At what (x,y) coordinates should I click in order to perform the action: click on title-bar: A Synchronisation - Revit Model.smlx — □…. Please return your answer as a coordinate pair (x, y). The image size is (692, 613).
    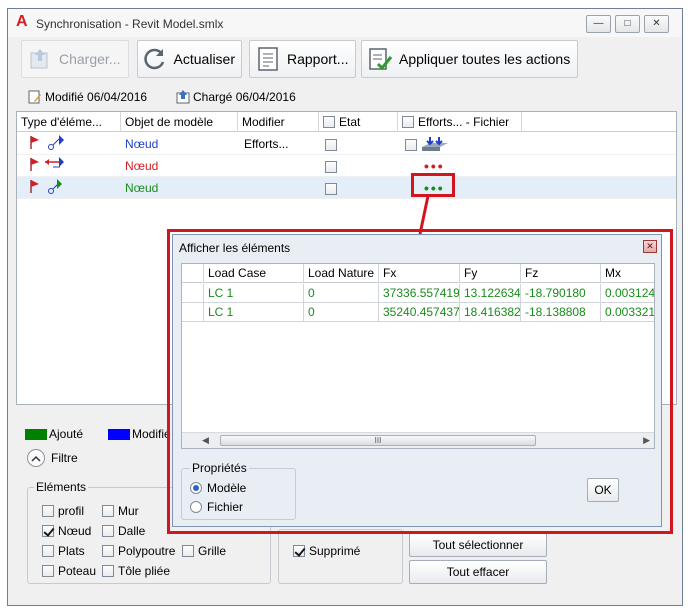
    Looking at the image, I should click on (345, 23).